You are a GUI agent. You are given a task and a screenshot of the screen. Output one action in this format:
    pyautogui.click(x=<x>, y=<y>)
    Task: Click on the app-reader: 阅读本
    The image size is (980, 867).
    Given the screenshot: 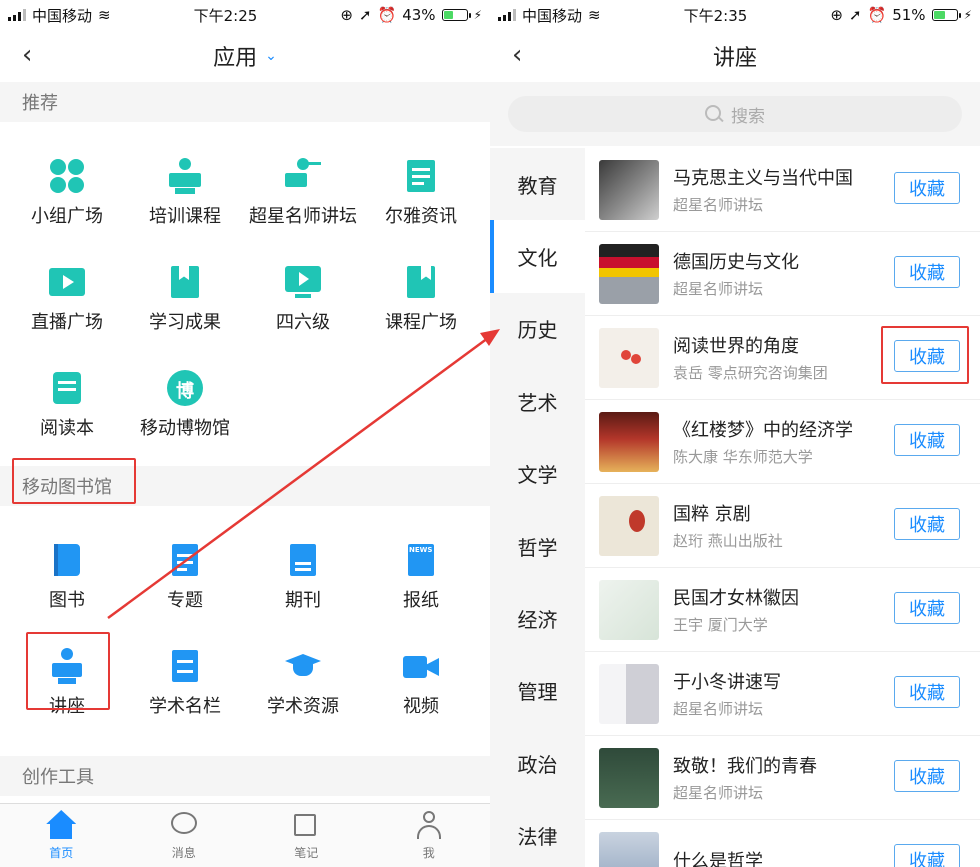 What is the action you would take?
    pyautogui.click(x=67, y=405)
    